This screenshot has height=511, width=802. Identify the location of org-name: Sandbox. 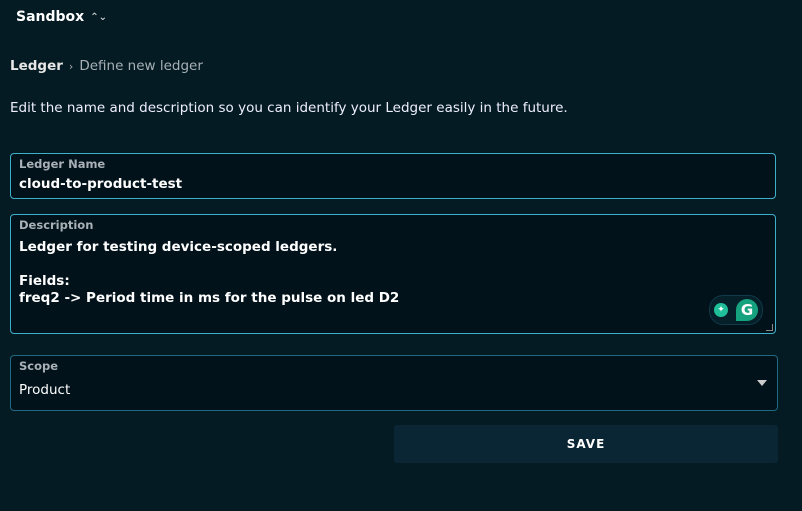
(50, 17).